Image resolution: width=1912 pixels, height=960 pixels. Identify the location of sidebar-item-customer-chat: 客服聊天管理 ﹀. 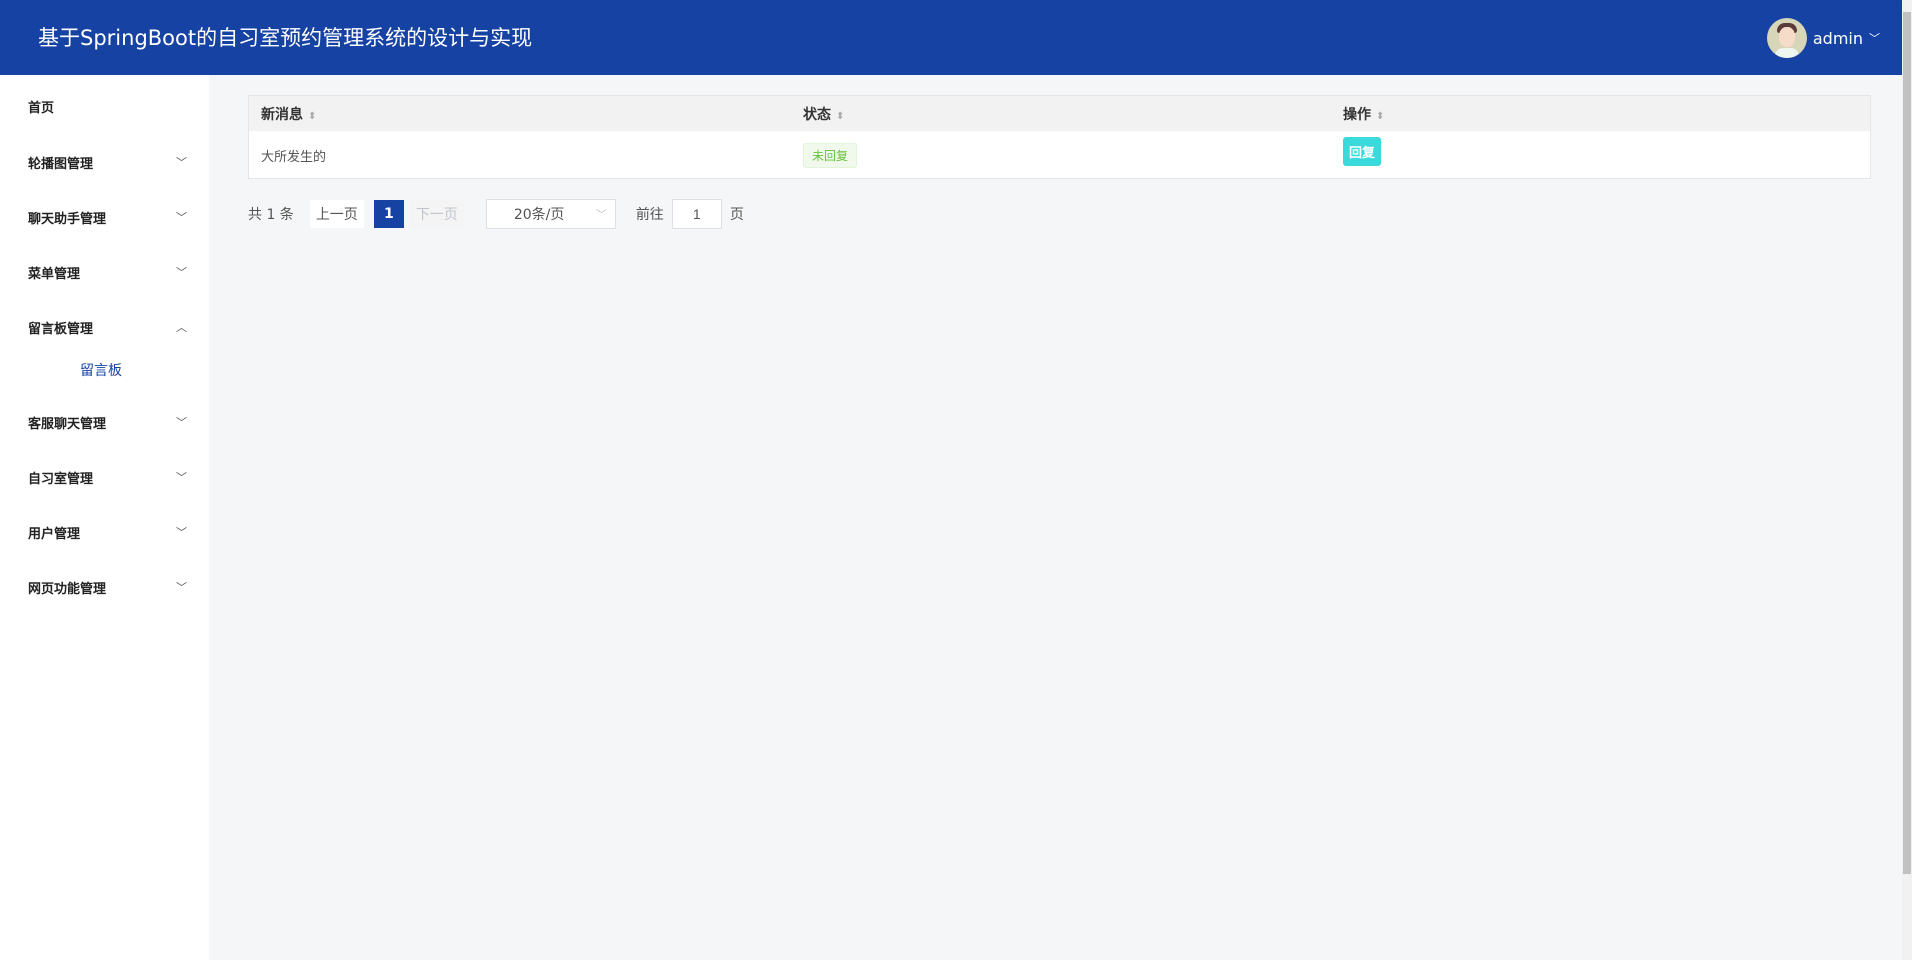
(104, 422).